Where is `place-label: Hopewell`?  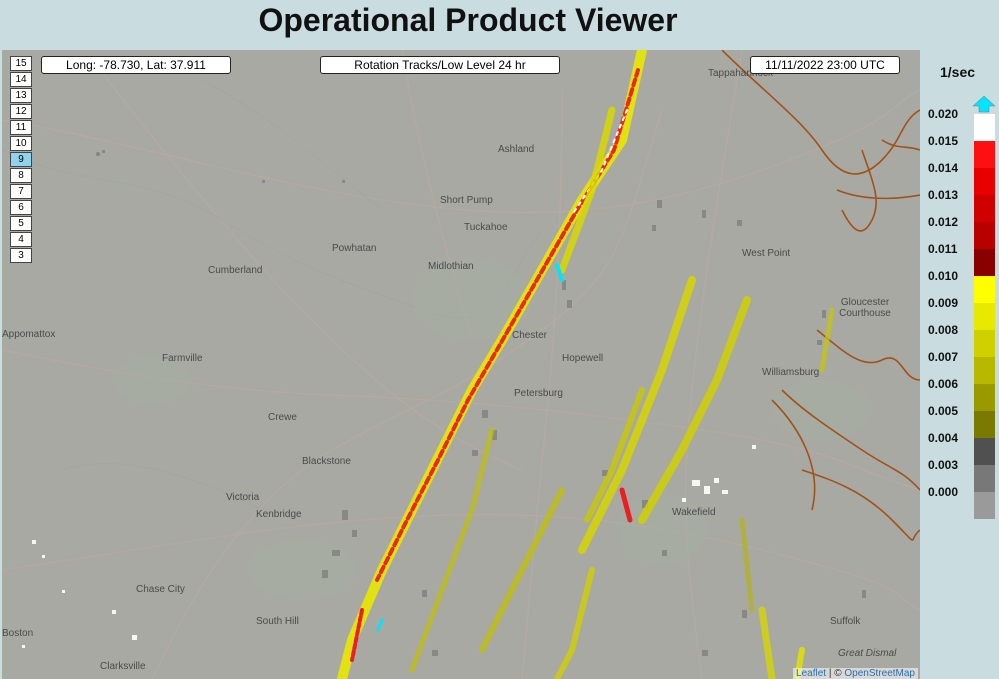
place-label: Hopewell is located at coordinates (583, 358).